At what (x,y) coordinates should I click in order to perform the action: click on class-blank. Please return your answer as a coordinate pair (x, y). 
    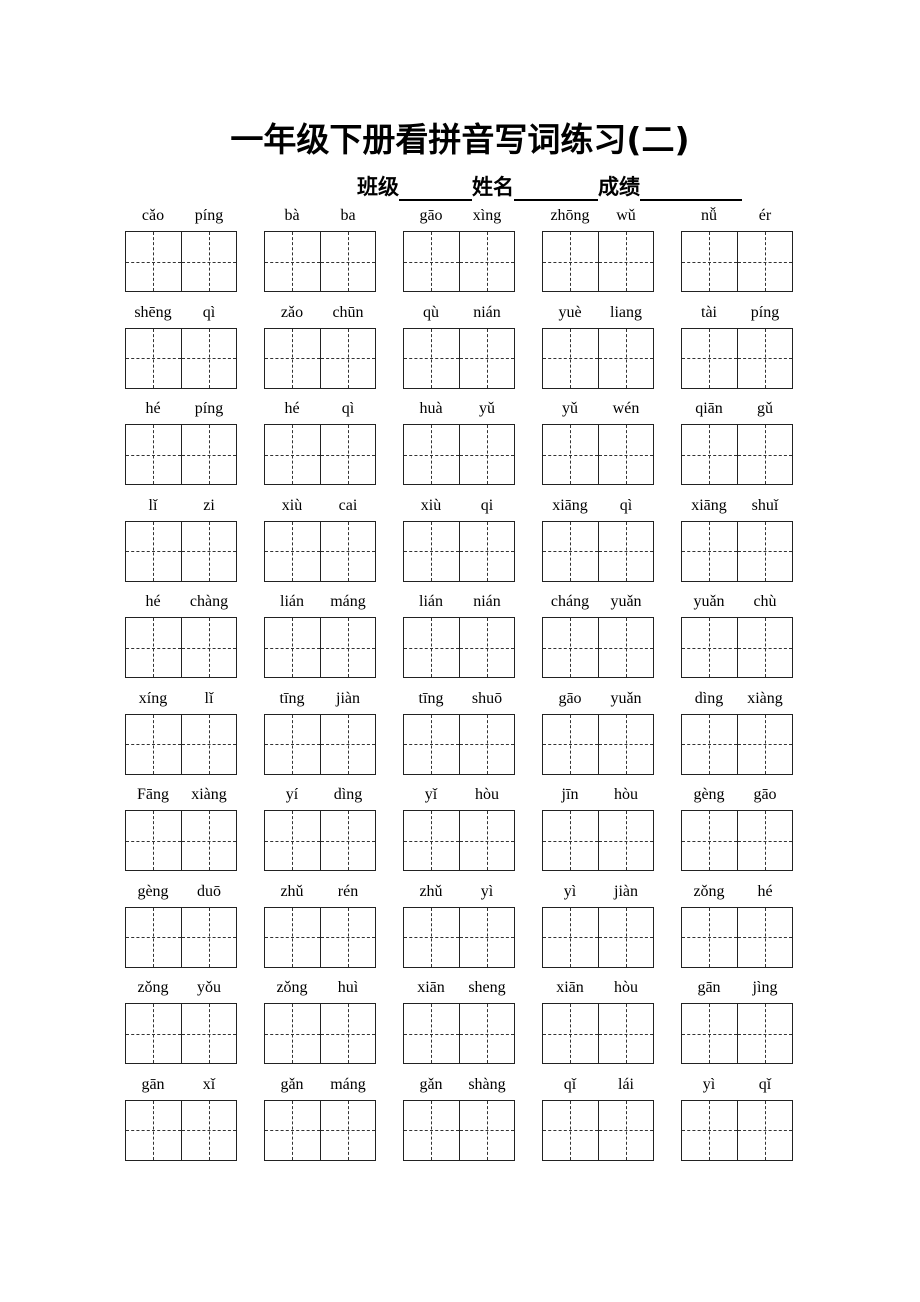
    Looking at the image, I should click on (435, 189).